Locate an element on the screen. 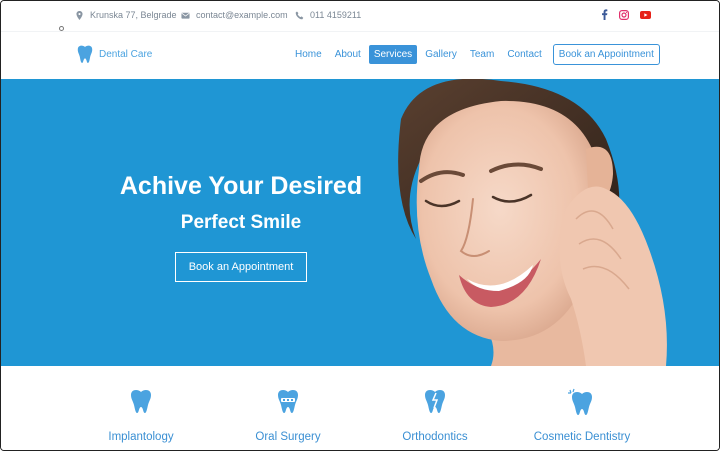 The height and width of the screenshot is (451, 720). tooth-sparkle-icon is located at coordinates (580, 401).